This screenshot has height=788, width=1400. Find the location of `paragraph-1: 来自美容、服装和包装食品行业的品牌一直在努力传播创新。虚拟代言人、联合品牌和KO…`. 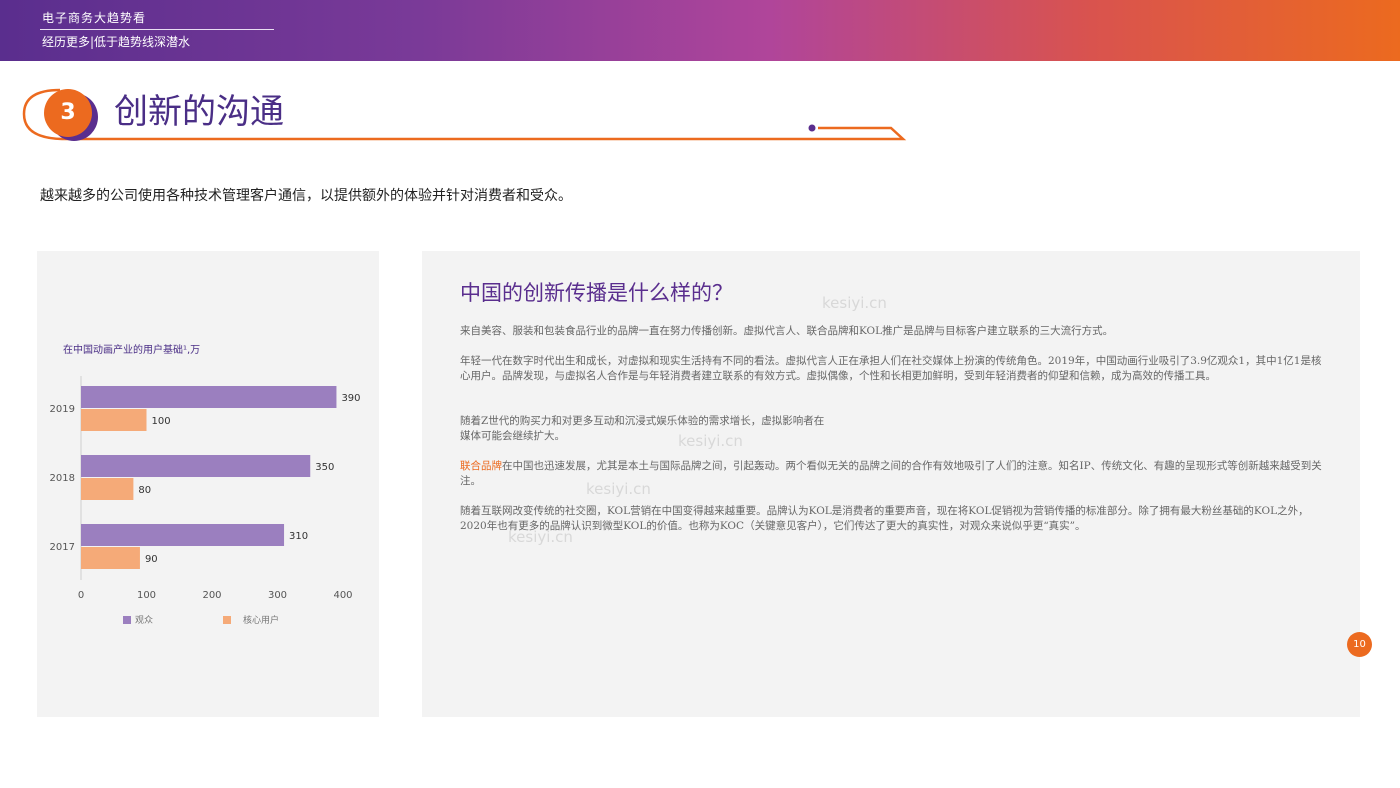

paragraph-1: 来自美容、服装和包装食品行业的品牌一直在努力传播创新。虚拟代言人、联合品牌和KO… is located at coordinates (787, 331).